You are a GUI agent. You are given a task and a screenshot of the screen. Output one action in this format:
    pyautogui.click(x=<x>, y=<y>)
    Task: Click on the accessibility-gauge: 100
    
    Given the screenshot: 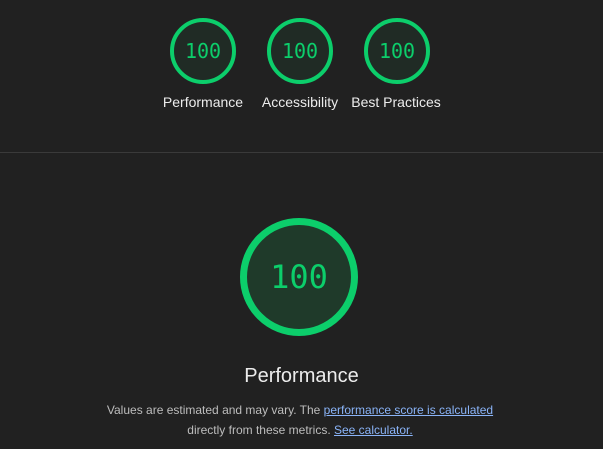 What is the action you would take?
    pyautogui.click(x=300, y=51)
    